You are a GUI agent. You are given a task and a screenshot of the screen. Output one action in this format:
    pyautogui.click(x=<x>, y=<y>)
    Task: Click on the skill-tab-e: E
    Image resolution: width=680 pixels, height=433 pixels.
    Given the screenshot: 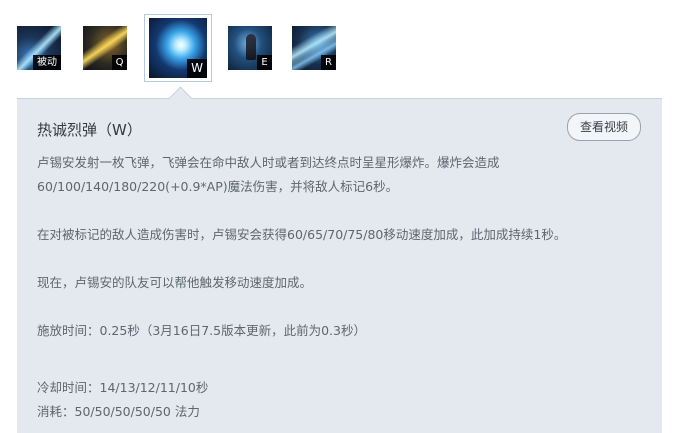 What is the action you would take?
    pyautogui.click(x=250, y=48)
    